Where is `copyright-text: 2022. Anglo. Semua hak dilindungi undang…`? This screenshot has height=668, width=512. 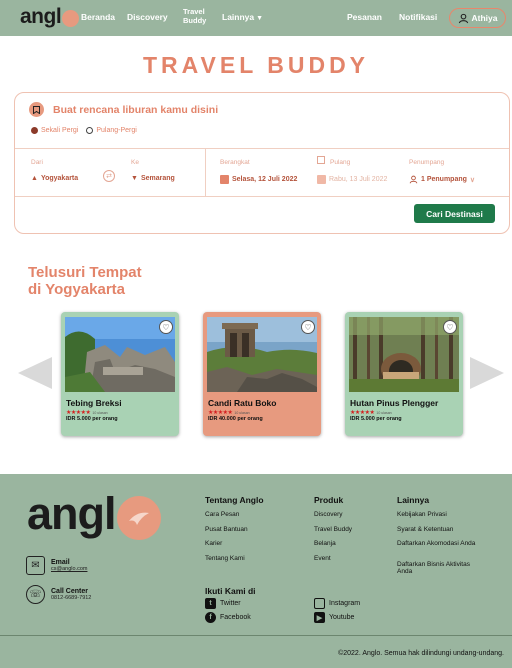 copyright-text: 2022. Anglo. Semua hak dilindungi undang… is located at coordinates (423, 653).